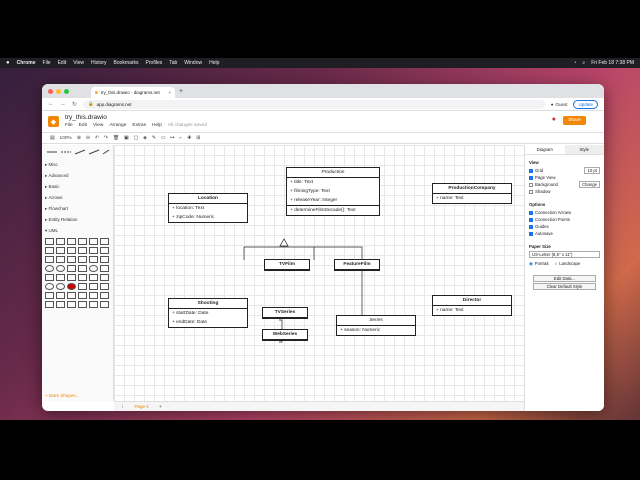  What do you see at coordinates (139, 125) in the screenshot?
I see `menu-extras: Extras` at bounding box center [139, 125].